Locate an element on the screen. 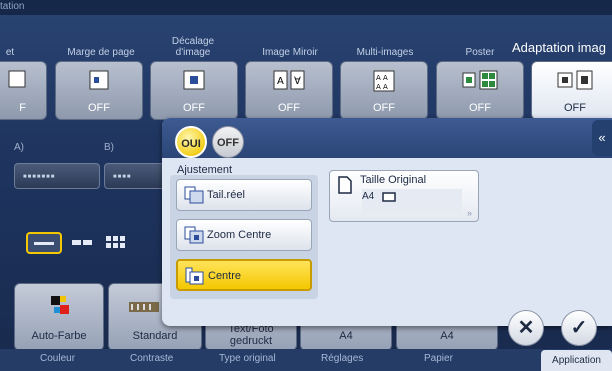  option-centre-button: Centre is located at coordinates (244, 275).